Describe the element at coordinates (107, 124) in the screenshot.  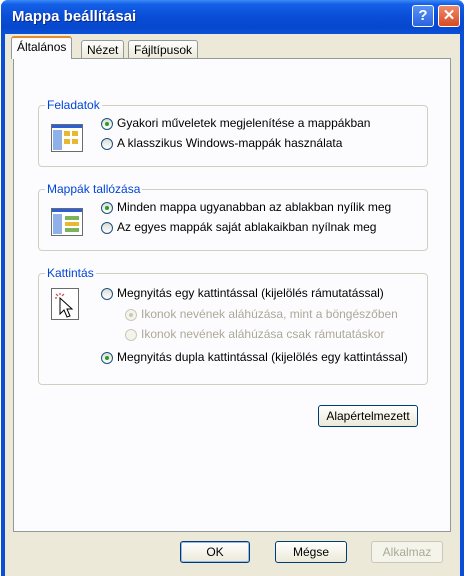
I see `radio-show-common-tasks` at that location.